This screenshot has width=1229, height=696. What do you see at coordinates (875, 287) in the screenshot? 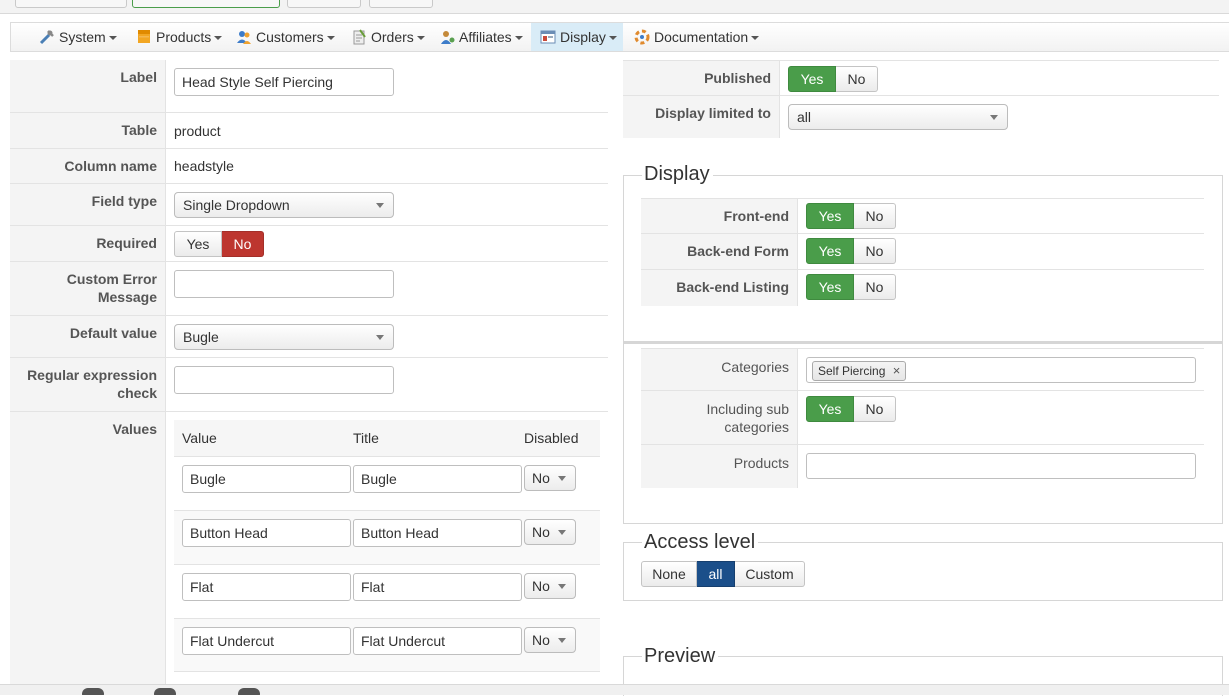
I see `backend-listing-no-button: No` at bounding box center [875, 287].